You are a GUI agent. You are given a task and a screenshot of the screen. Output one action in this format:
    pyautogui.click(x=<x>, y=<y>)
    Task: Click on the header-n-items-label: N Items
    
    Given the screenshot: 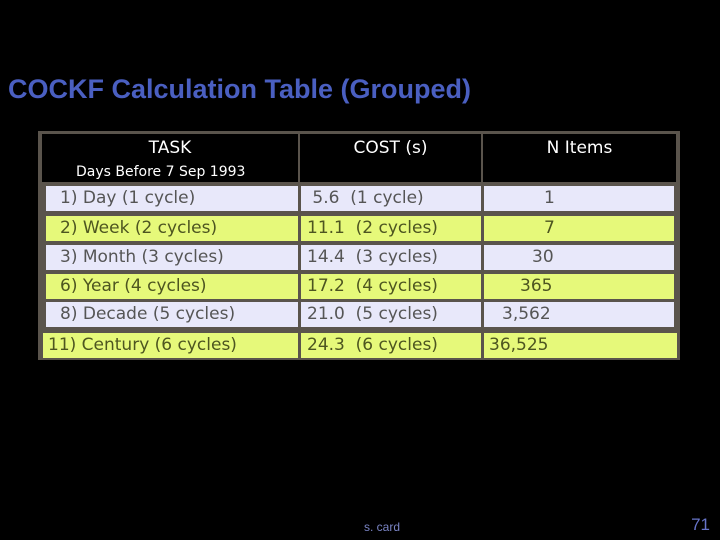 What is the action you would take?
    pyautogui.click(x=579, y=148)
    